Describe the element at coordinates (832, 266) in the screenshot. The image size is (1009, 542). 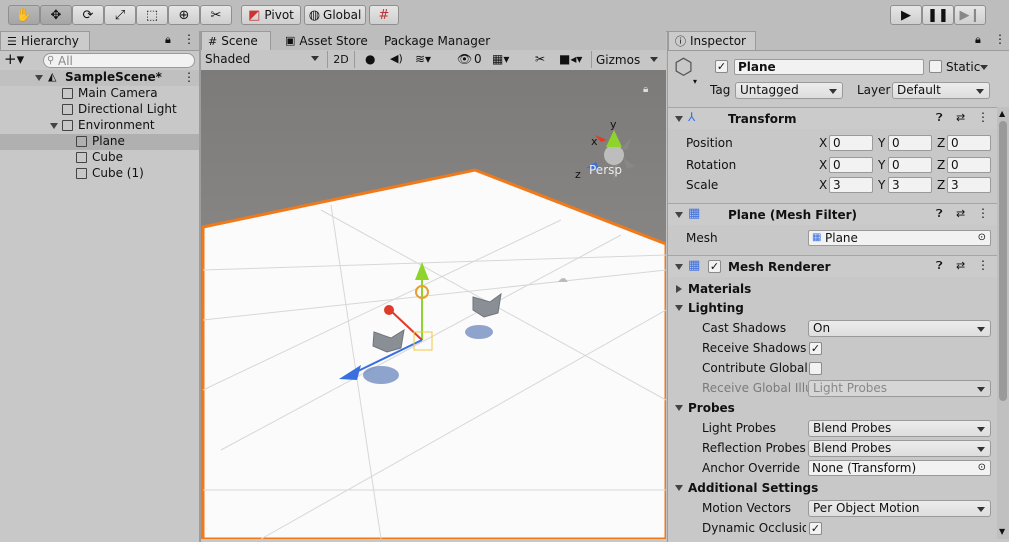
I see `mesh-renderer-header: ▦ ✓ Mesh Renderer ❓︎ ⇄ ⋮` at that location.